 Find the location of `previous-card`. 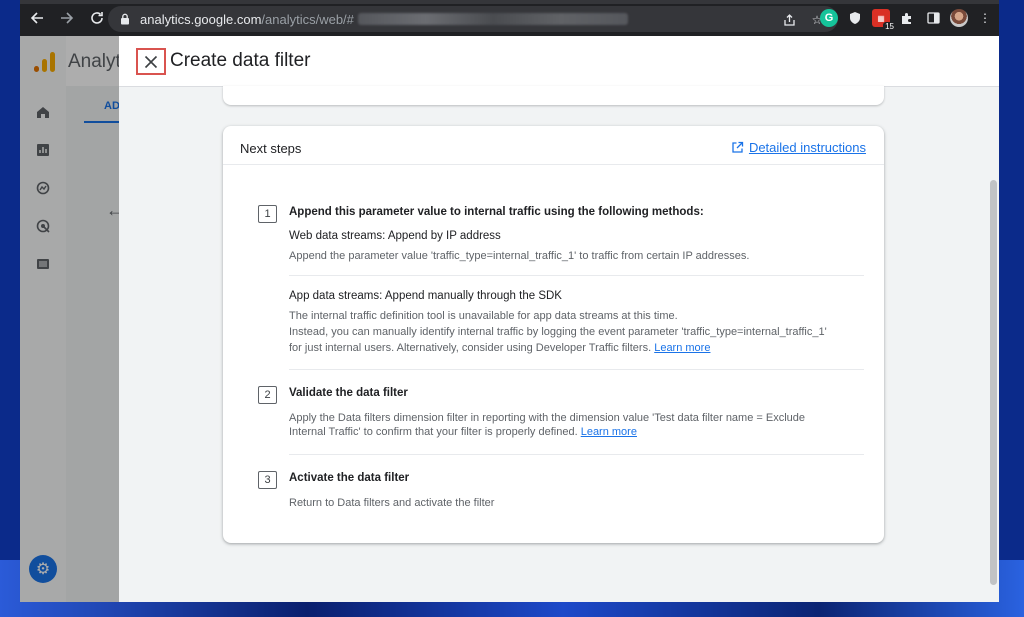

previous-card is located at coordinates (553, 95).